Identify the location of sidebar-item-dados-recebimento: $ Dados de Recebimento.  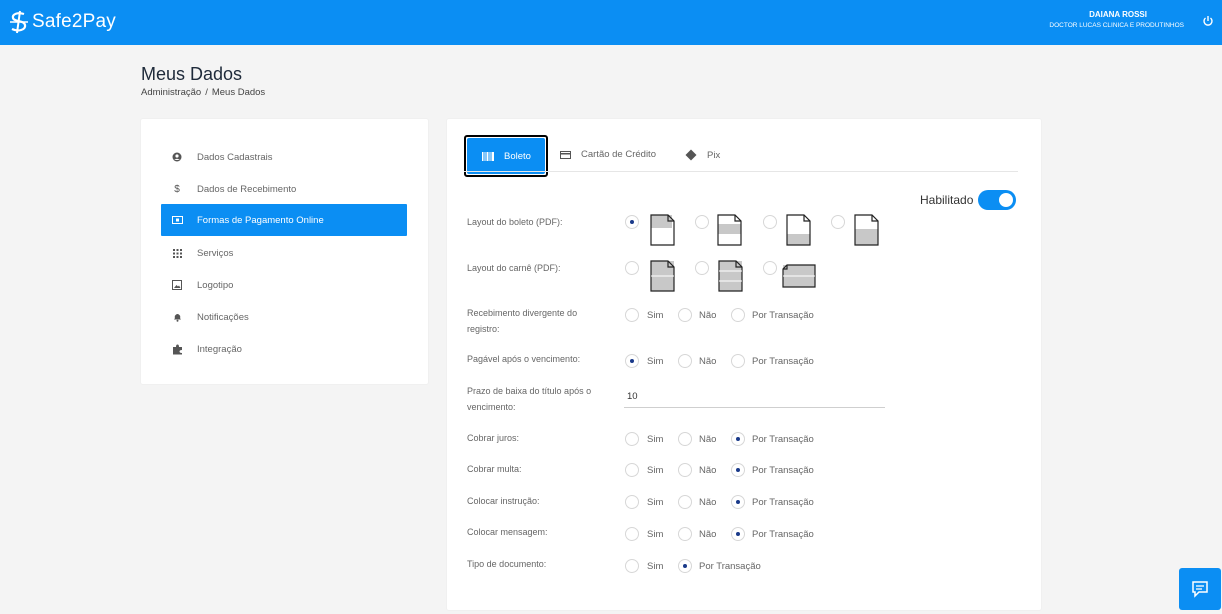
(284, 189).